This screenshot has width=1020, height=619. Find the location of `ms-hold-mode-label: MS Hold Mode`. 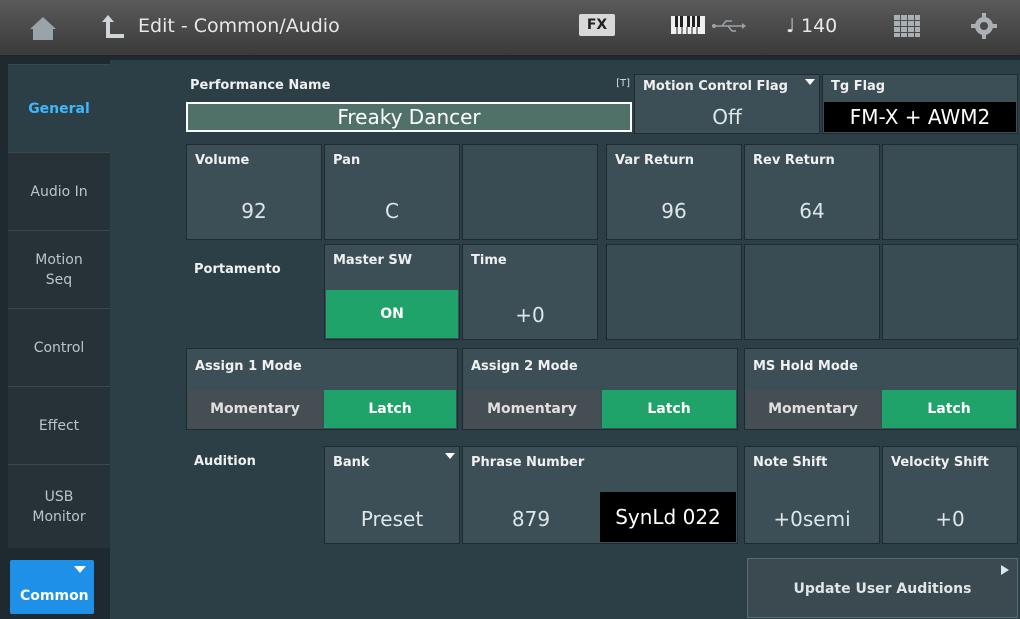

ms-hold-mode-label: MS Hold Mode is located at coordinates (805, 366).